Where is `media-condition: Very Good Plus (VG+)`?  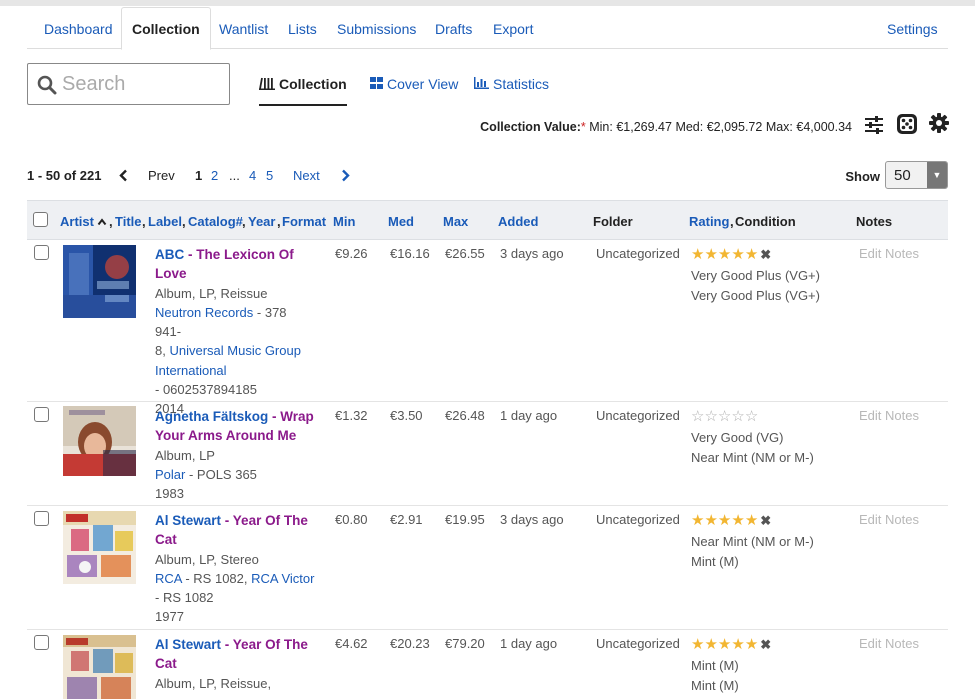 media-condition: Very Good Plus (VG+) is located at coordinates (761, 276).